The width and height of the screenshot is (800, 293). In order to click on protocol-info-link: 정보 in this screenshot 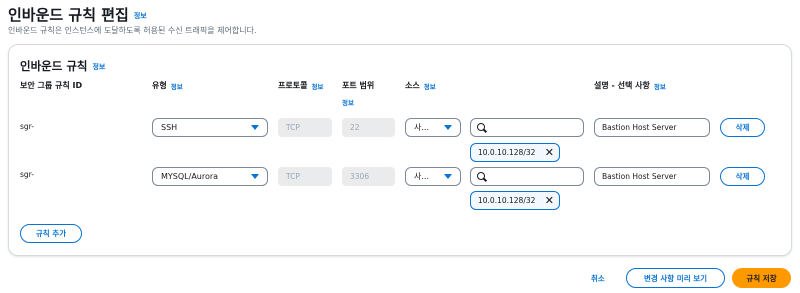, I will do `click(317, 87)`.